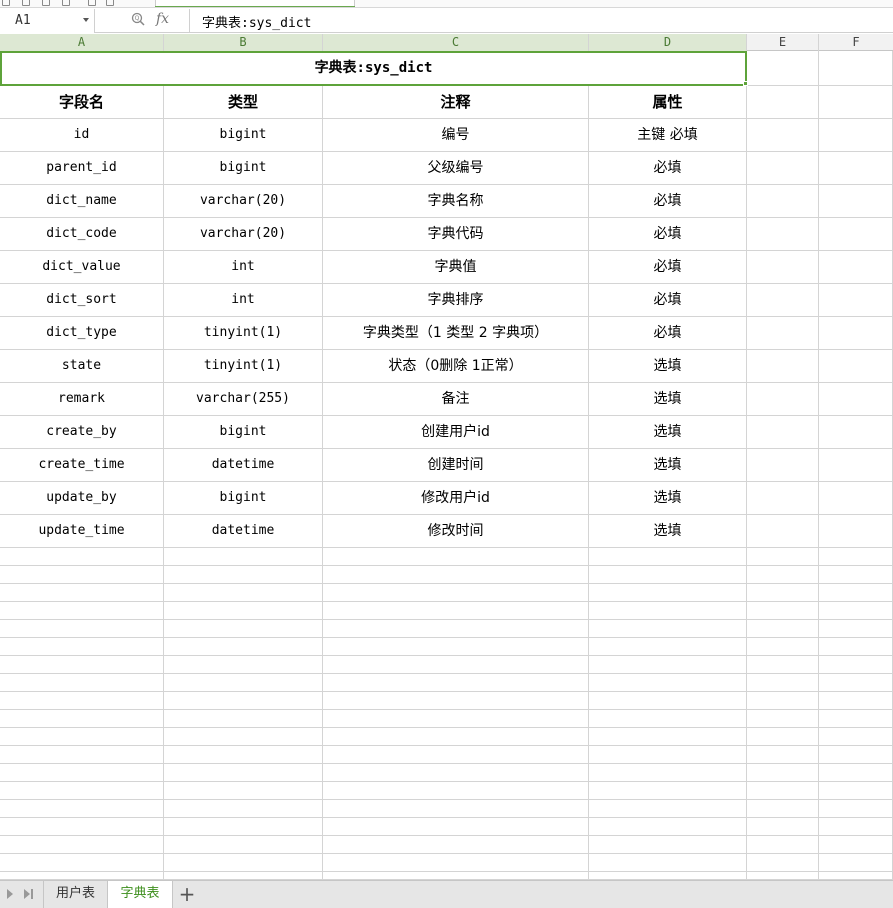 The height and width of the screenshot is (908, 893). I want to click on undo-icon, so click(92, 3).